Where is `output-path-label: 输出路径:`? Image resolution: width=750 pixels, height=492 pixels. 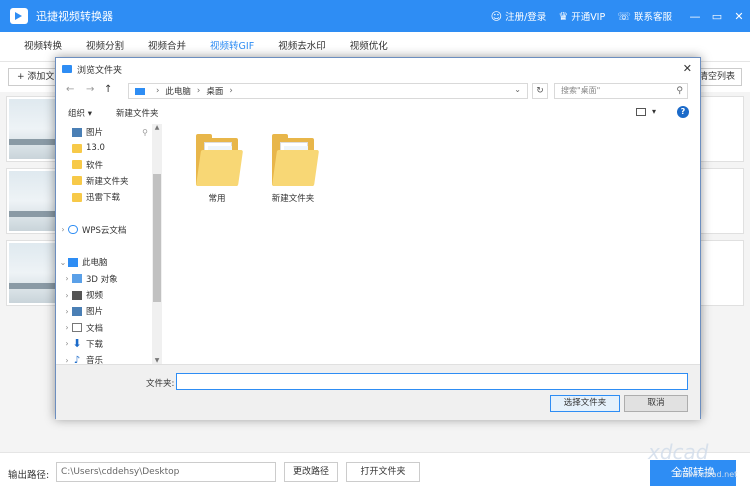 output-path-label: 输出路径: is located at coordinates (29, 475).